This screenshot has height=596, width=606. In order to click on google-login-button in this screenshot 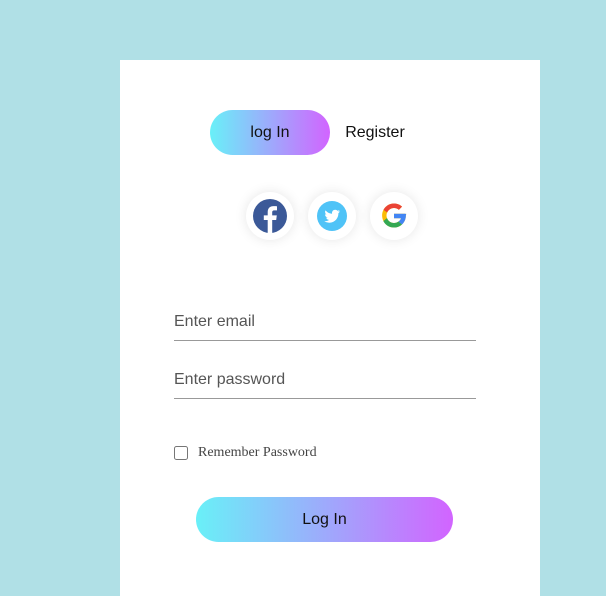, I will do `click(394, 216)`.